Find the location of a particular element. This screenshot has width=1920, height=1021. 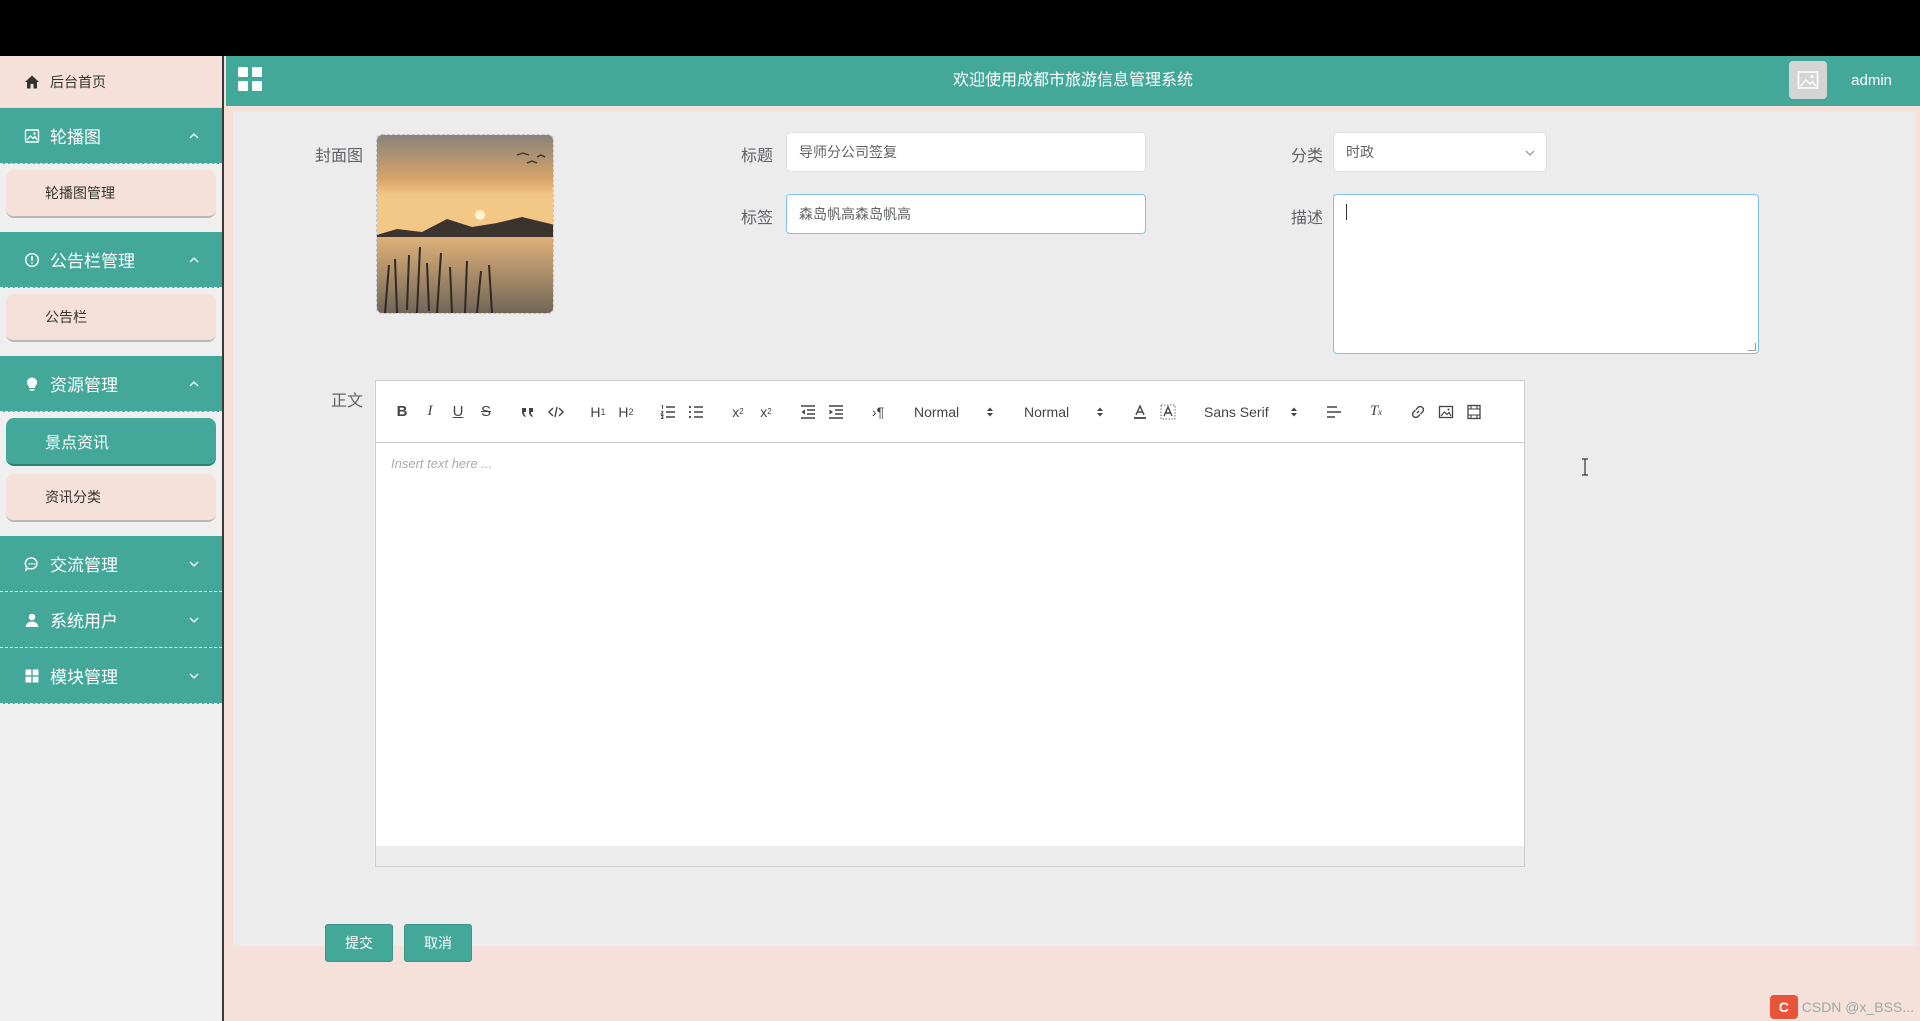

category-select: 时政 is located at coordinates (1440, 152).